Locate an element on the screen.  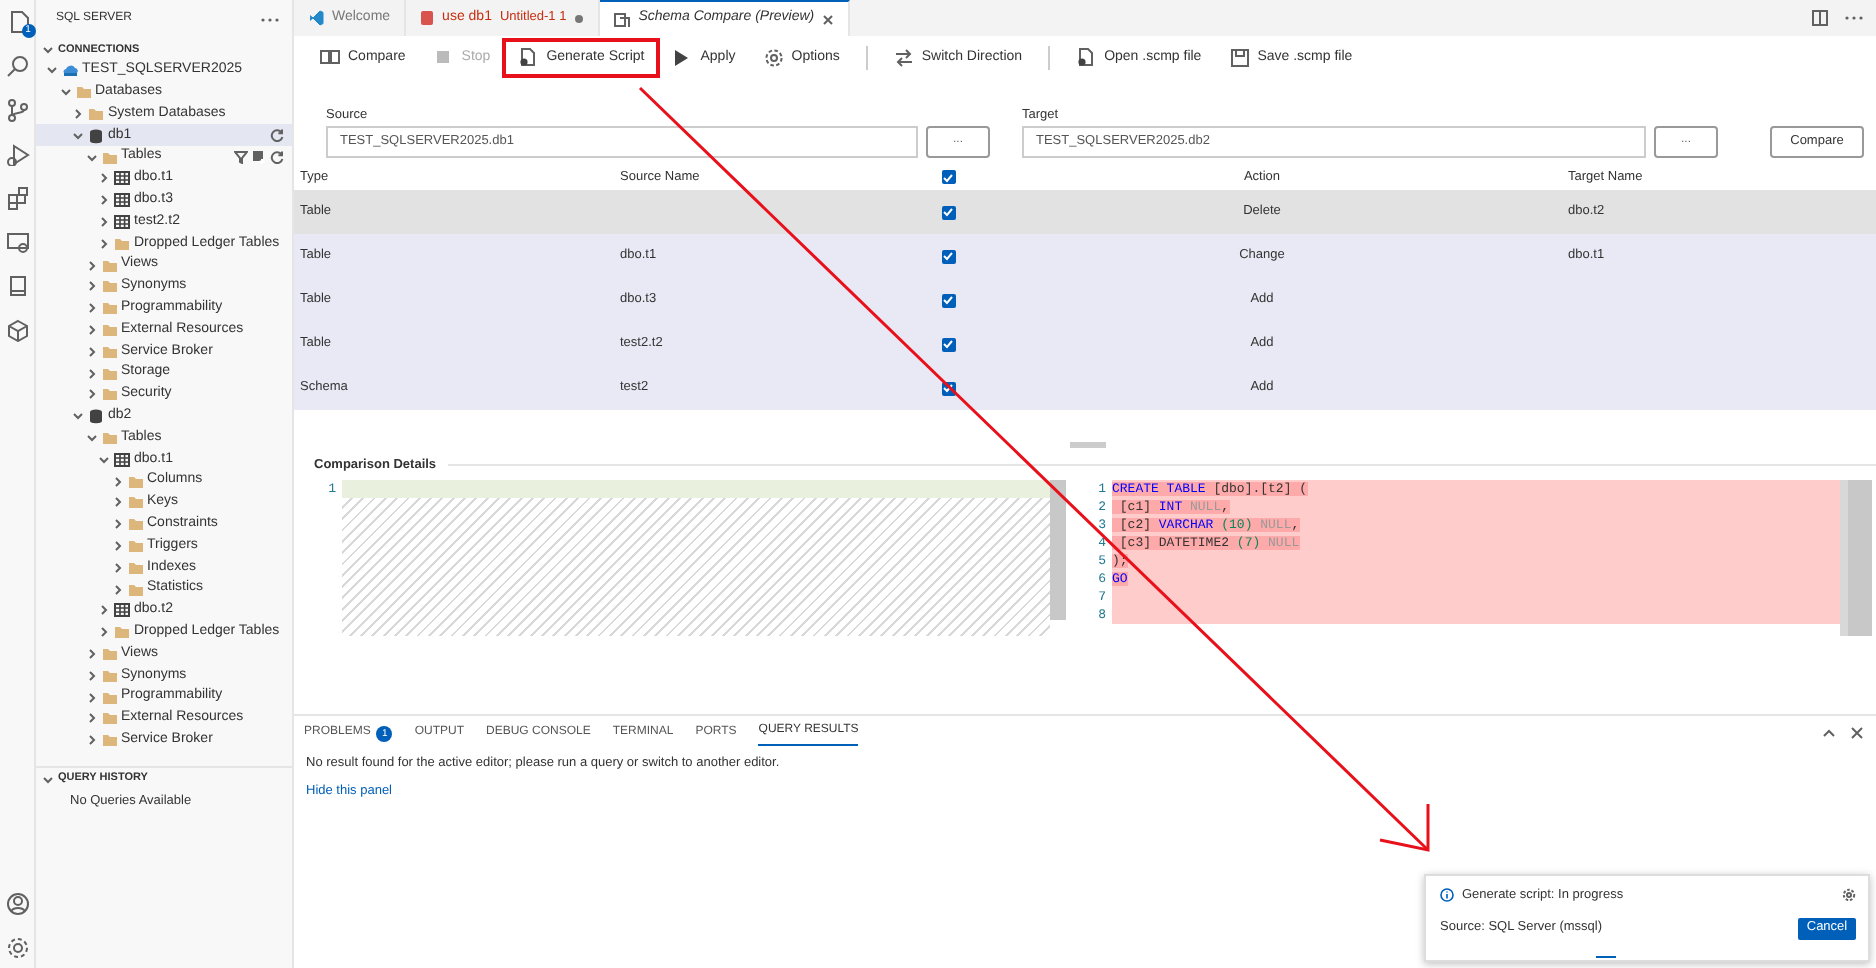
item-actions is located at coordinates (259, 157).